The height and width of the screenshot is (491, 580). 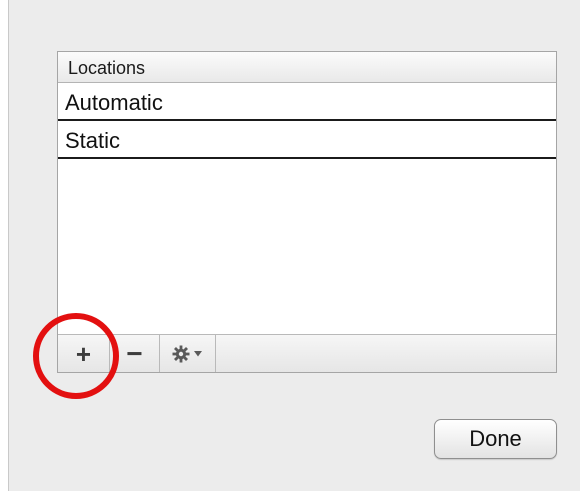 I want to click on location-label: Static, so click(x=93, y=140).